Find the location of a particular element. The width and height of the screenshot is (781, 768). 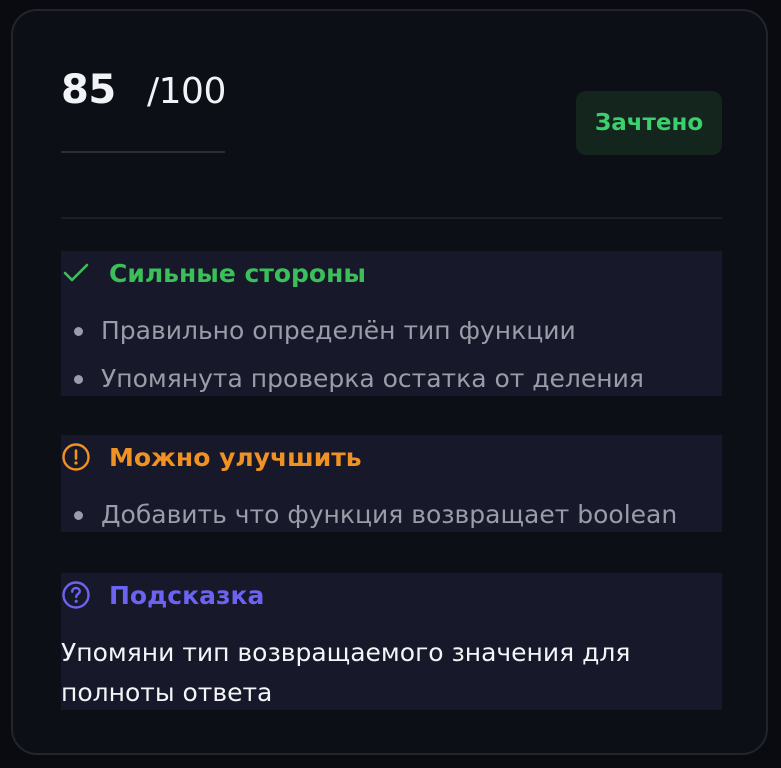

improvements-title: Можно улучшить is located at coordinates (235, 457).